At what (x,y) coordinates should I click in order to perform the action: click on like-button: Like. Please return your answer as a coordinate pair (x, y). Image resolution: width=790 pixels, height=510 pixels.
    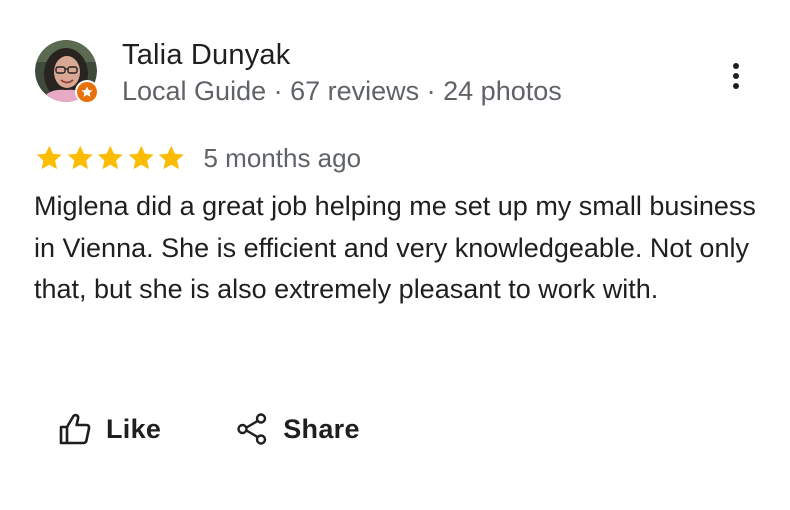
    Looking at the image, I should click on (109, 429).